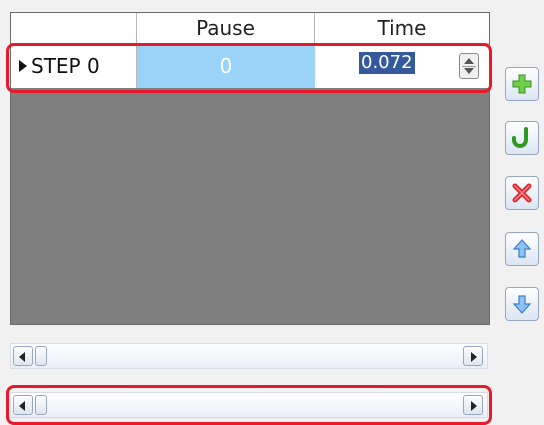 This screenshot has width=544, height=425. Describe the element at coordinates (249, 356) in the screenshot. I see `horizontal-scrollbar` at that location.